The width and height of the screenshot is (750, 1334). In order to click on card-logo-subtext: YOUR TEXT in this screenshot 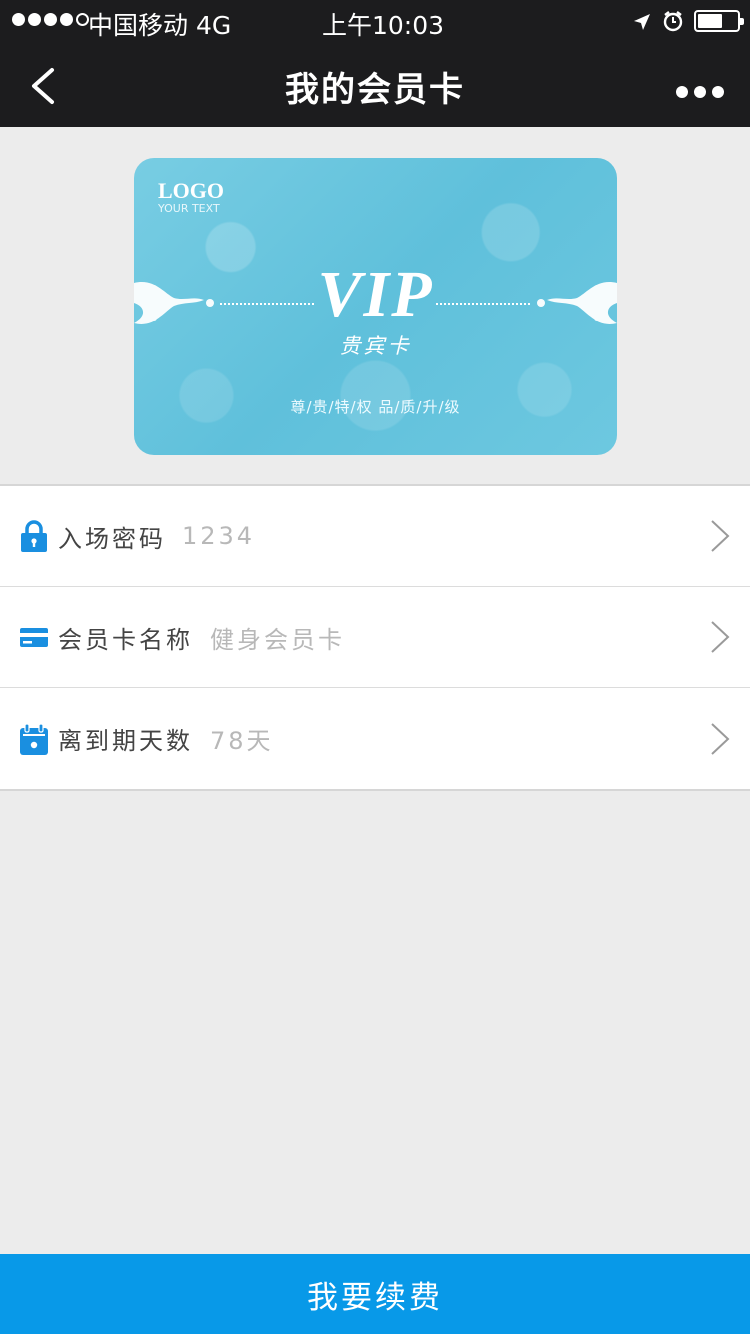, I will do `click(189, 208)`.